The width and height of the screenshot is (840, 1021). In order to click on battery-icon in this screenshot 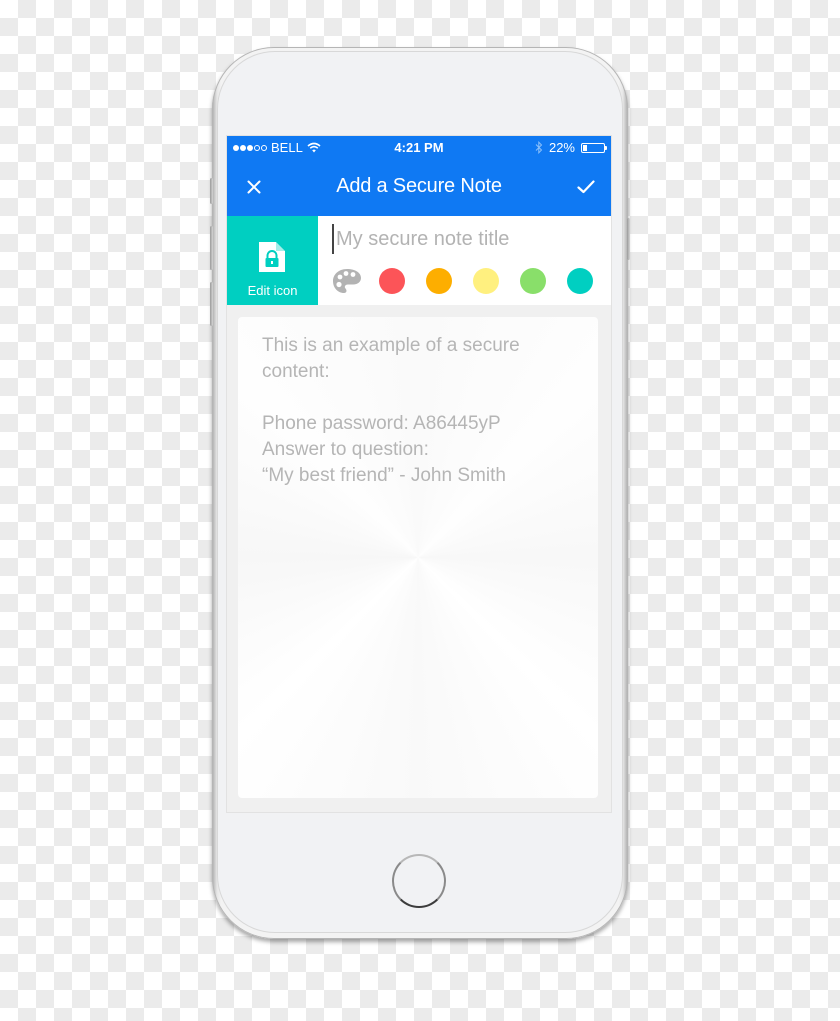, I will do `click(594, 147)`.